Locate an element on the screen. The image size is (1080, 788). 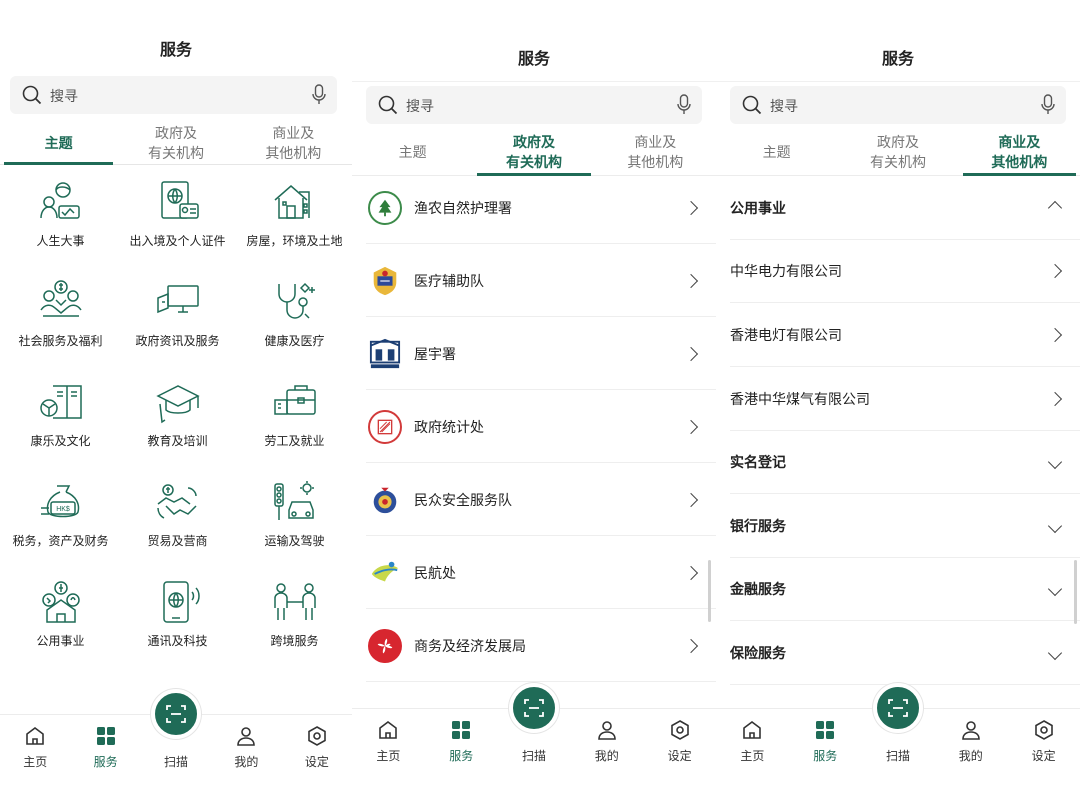
company-row: 香港电灯有限公司 is located at coordinates (905, 335).